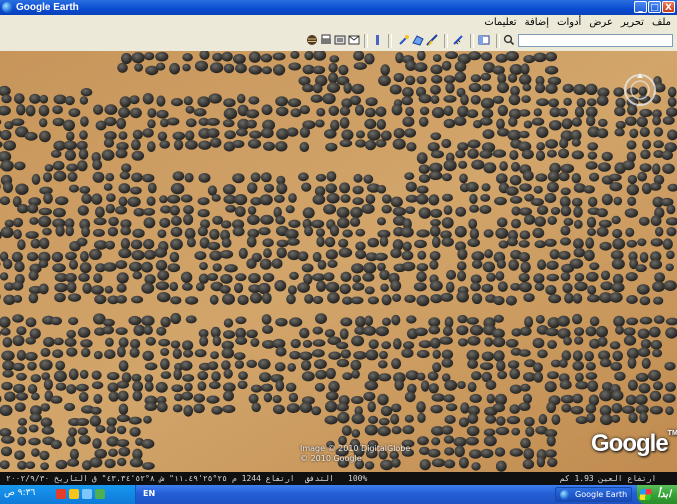 The width and height of the screenshot is (677, 504). I want to click on taskbar-button-google-earth: Google Earth, so click(593, 494).